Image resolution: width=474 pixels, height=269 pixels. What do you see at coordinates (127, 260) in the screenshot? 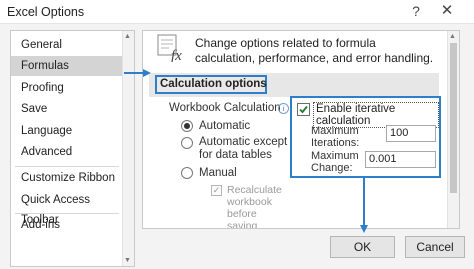
I see `scroll-down-icon: ▼` at bounding box center [127, 260].